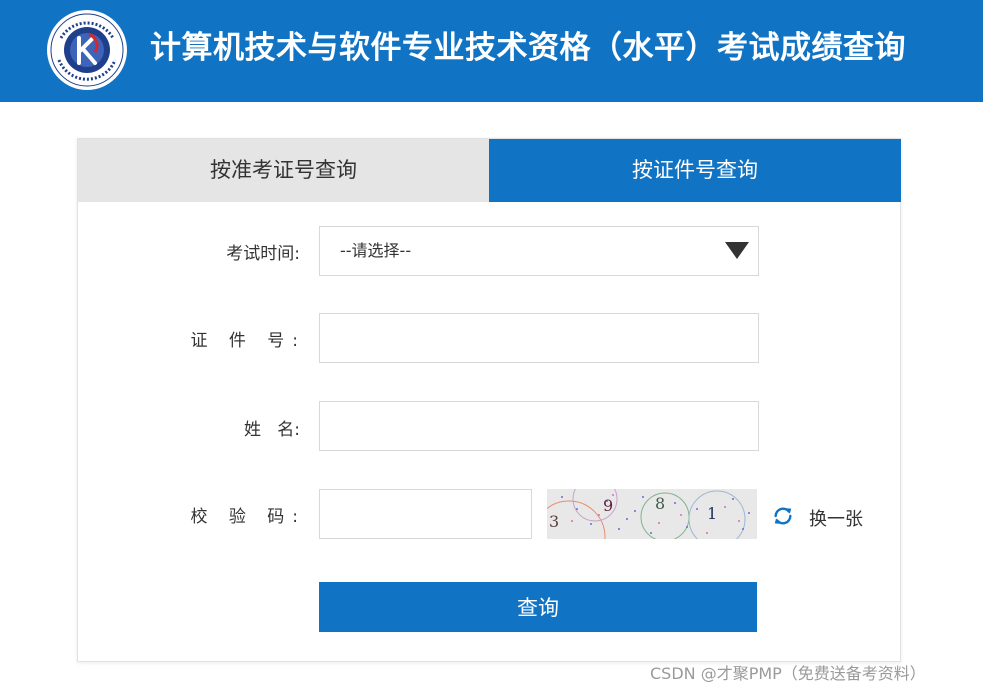  I want to click on exam-time-label: 考试时间:, so click(263, 254).